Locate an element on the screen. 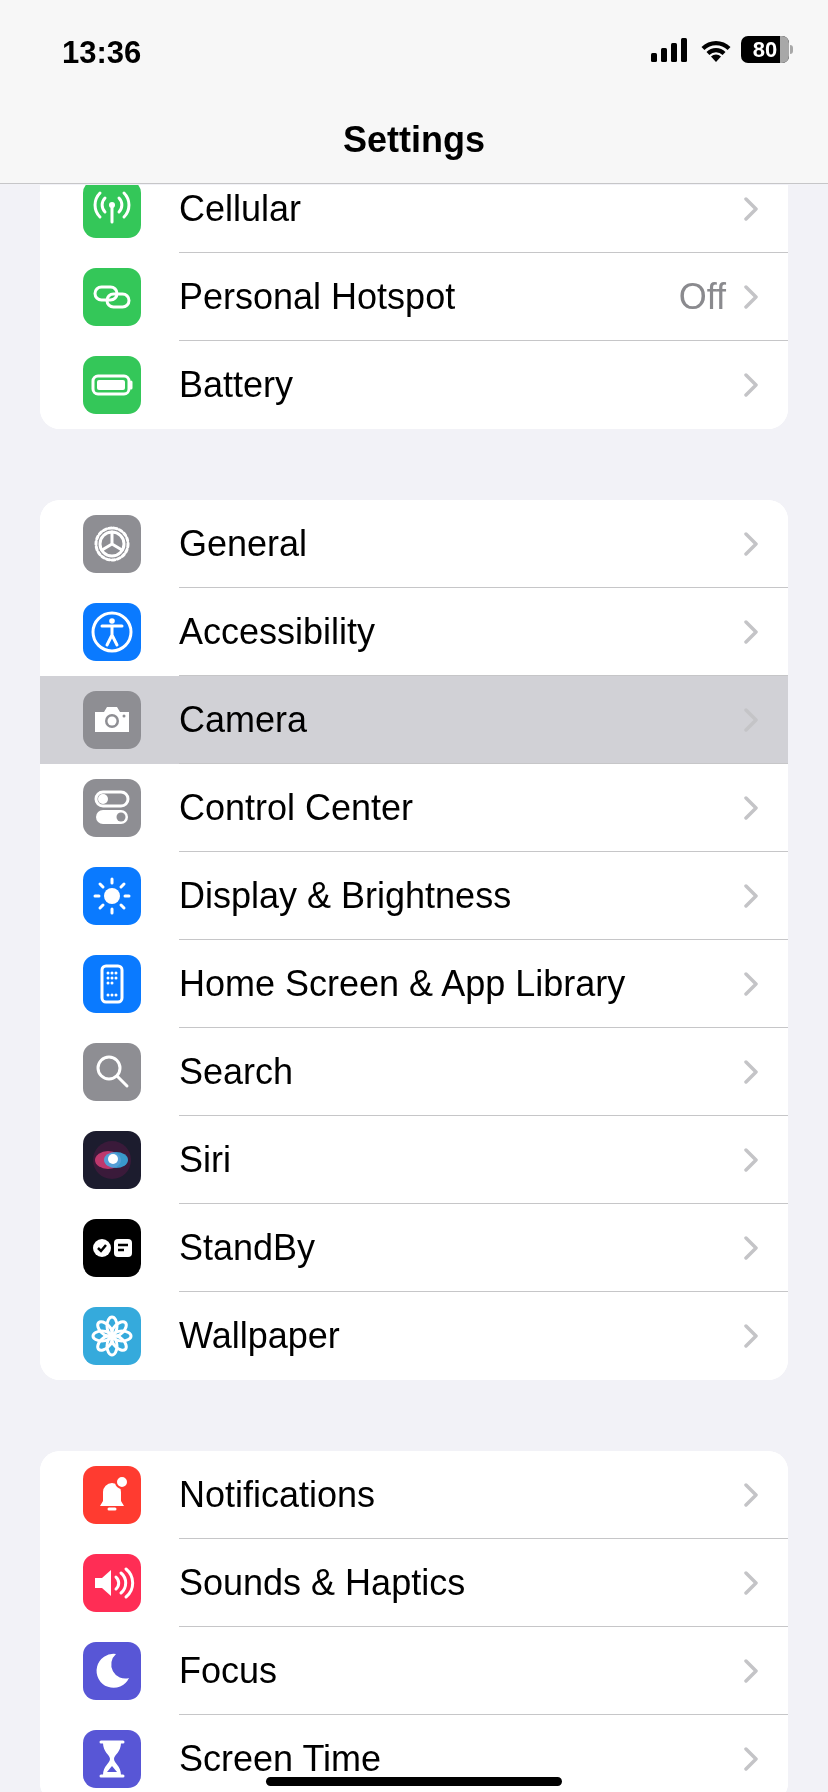 The width and height of the screenshot is (828, 1792). row-label: Siri is located at coordinates (205, 1159).